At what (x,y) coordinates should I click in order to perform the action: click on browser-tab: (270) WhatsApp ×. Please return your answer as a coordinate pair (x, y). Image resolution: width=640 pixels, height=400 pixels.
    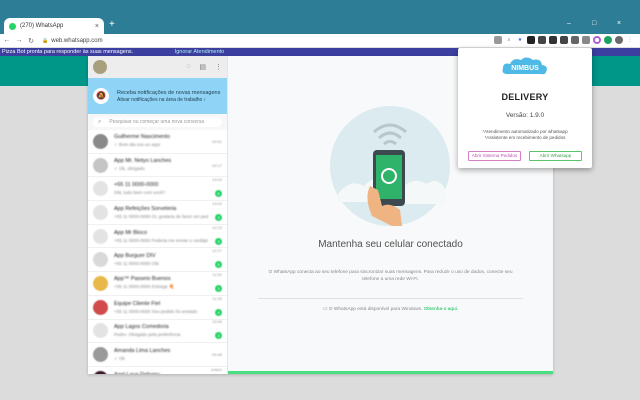
    Looking at the image, I should click on (54, 26).